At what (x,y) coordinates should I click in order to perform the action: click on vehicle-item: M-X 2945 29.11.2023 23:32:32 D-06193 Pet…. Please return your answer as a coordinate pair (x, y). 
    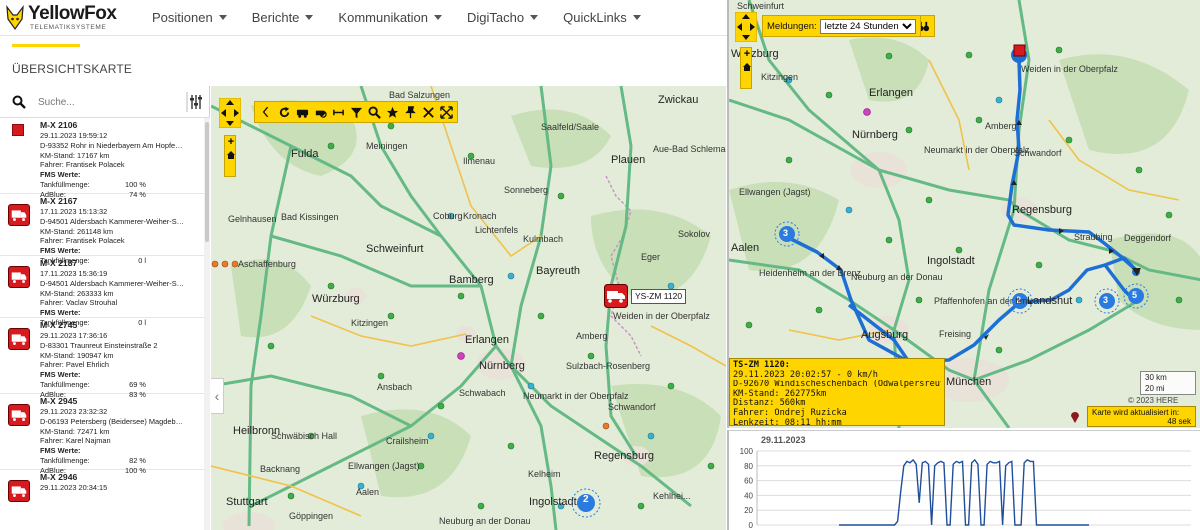
    Looking at the image, I should click on (102, 434).